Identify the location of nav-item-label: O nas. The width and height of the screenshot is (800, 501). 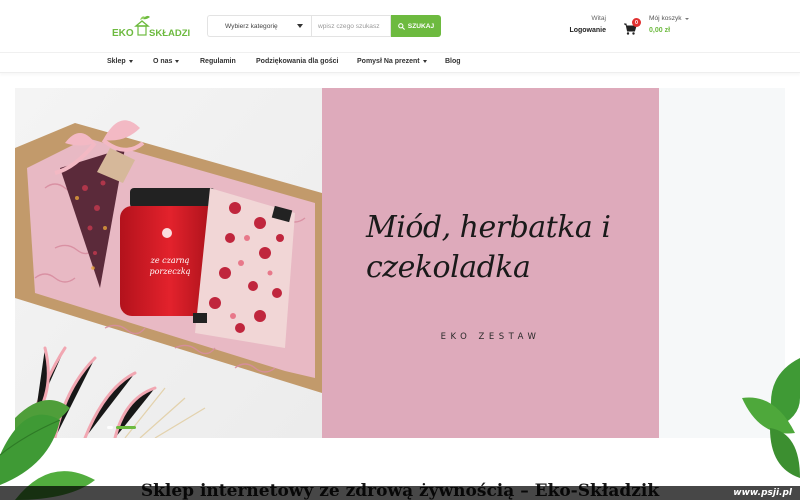
(163, 61).